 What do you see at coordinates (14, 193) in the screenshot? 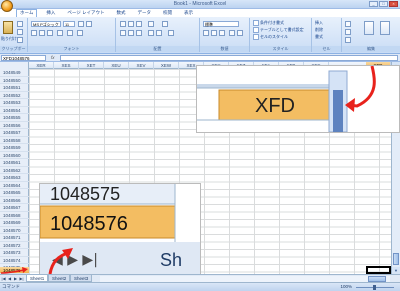
I see `row-header: 1048565` at bounding box center [14, 193].